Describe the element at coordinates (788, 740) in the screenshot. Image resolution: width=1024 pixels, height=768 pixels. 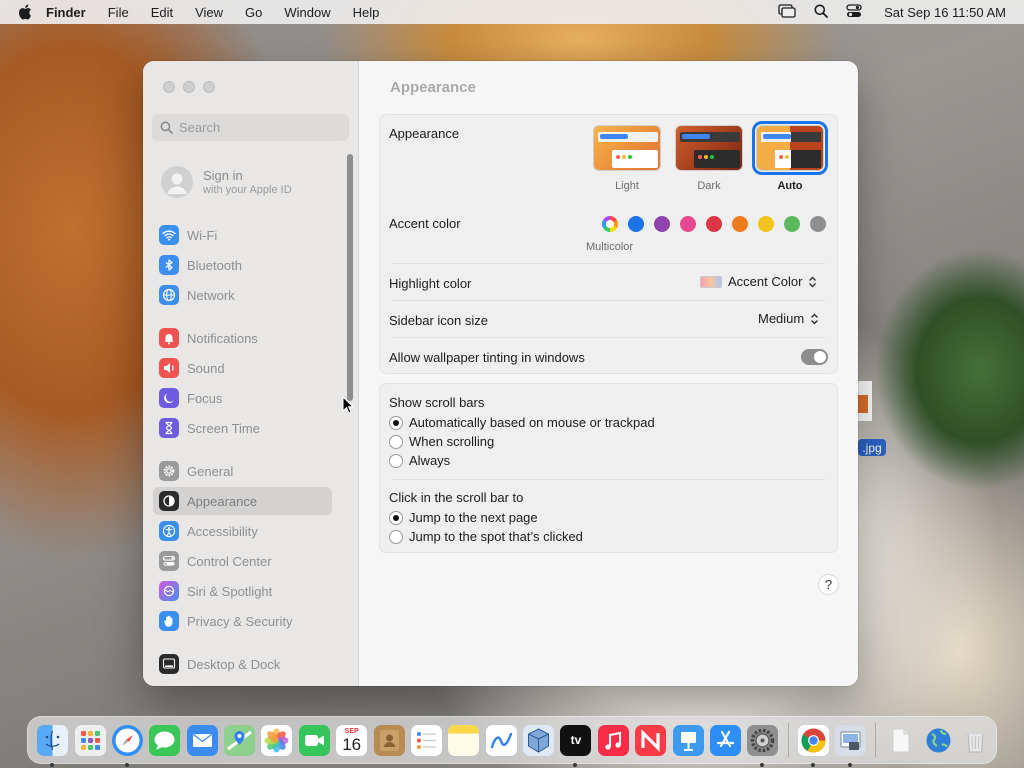
I see `dock-divider` at that location.